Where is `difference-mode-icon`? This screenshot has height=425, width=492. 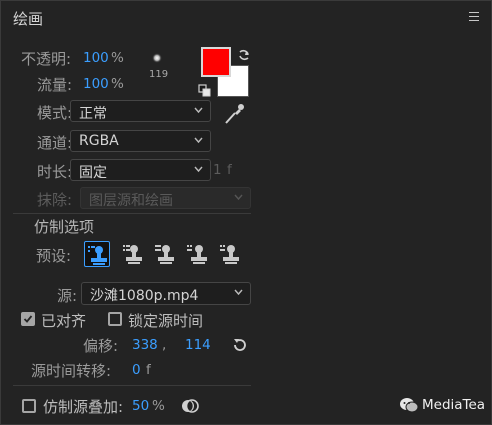
difference-mode-icon is located at coordinates (190, 406).